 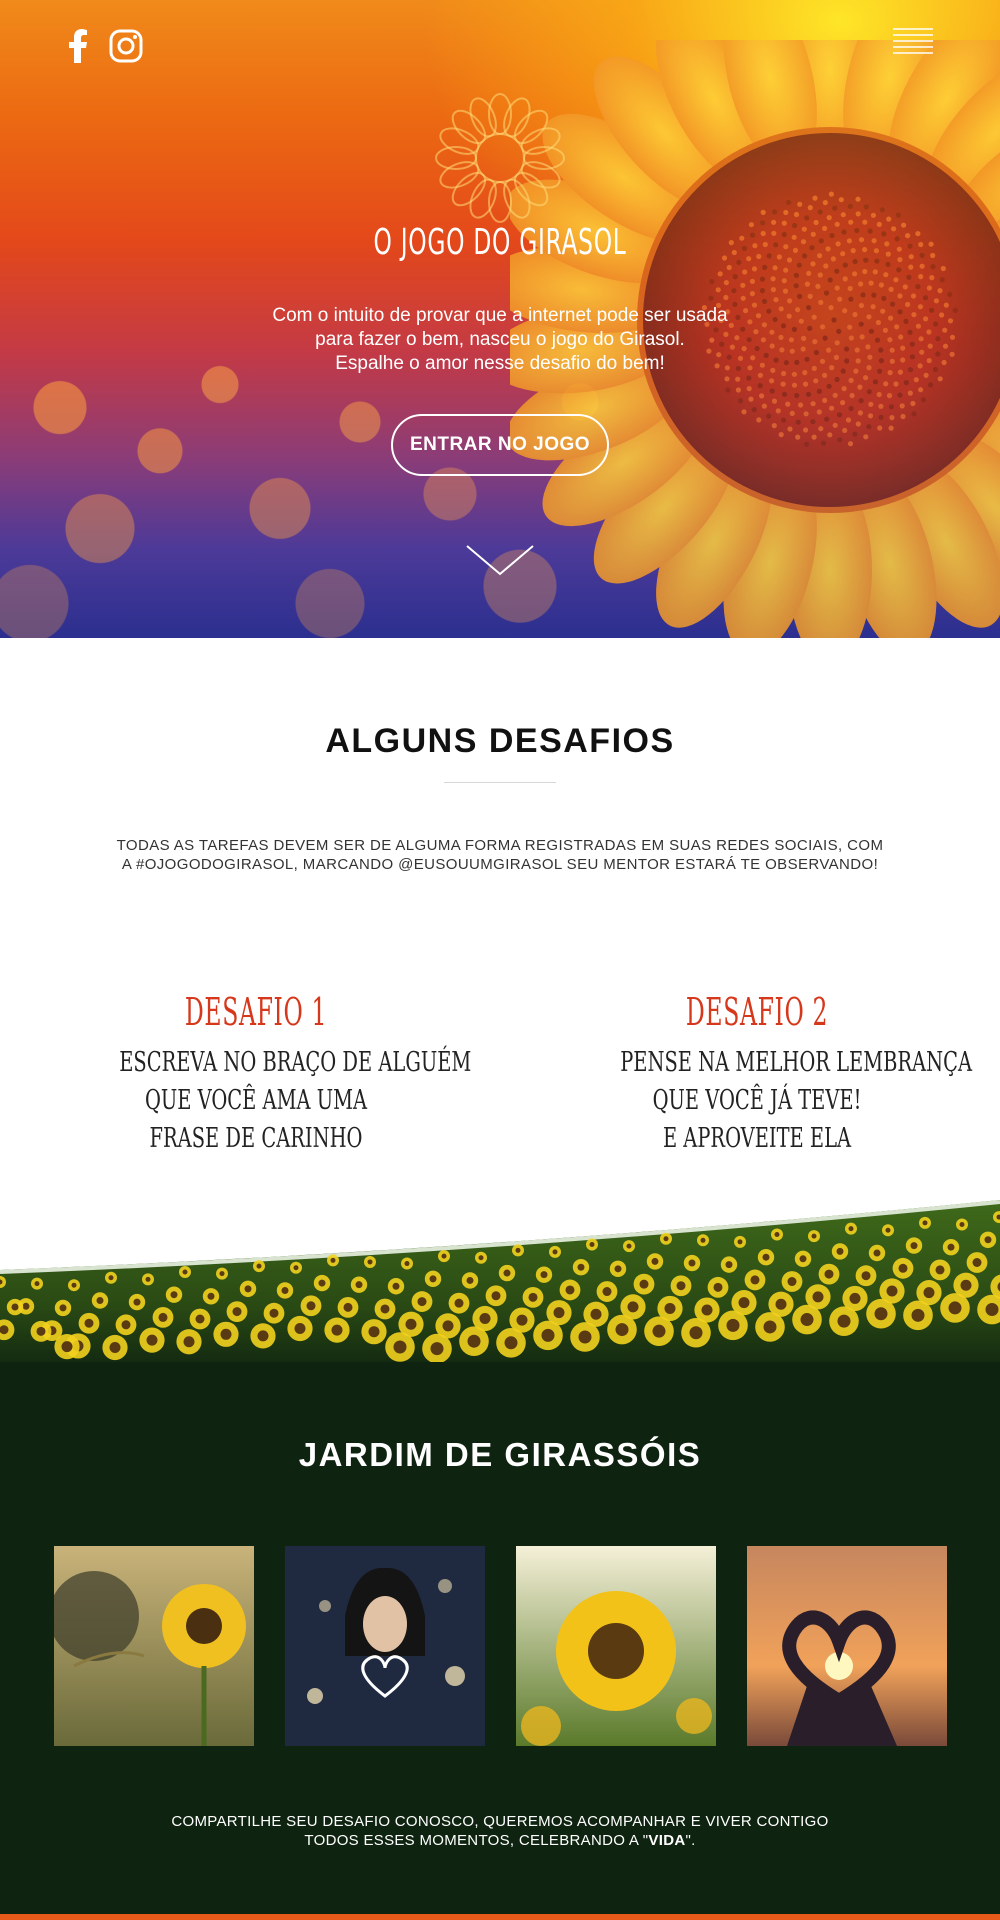 What do you see at coordinates (256, 1100) in the screenshot?
I see `challenge-text-line: QUE VOCÊ AMA UMA` at bounding box center [256, 1100].